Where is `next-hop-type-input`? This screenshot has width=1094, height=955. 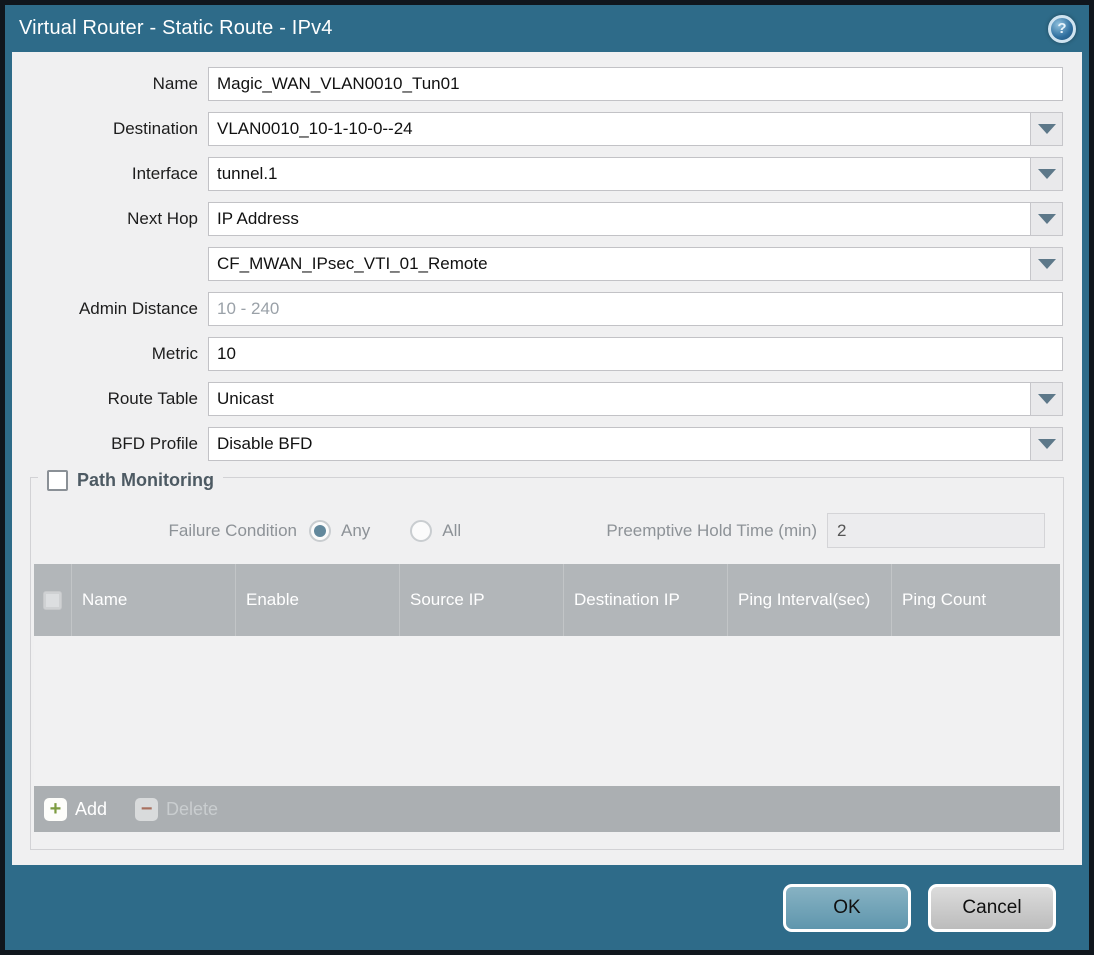
next-hop-type-input is located at coordinates (619, 219).